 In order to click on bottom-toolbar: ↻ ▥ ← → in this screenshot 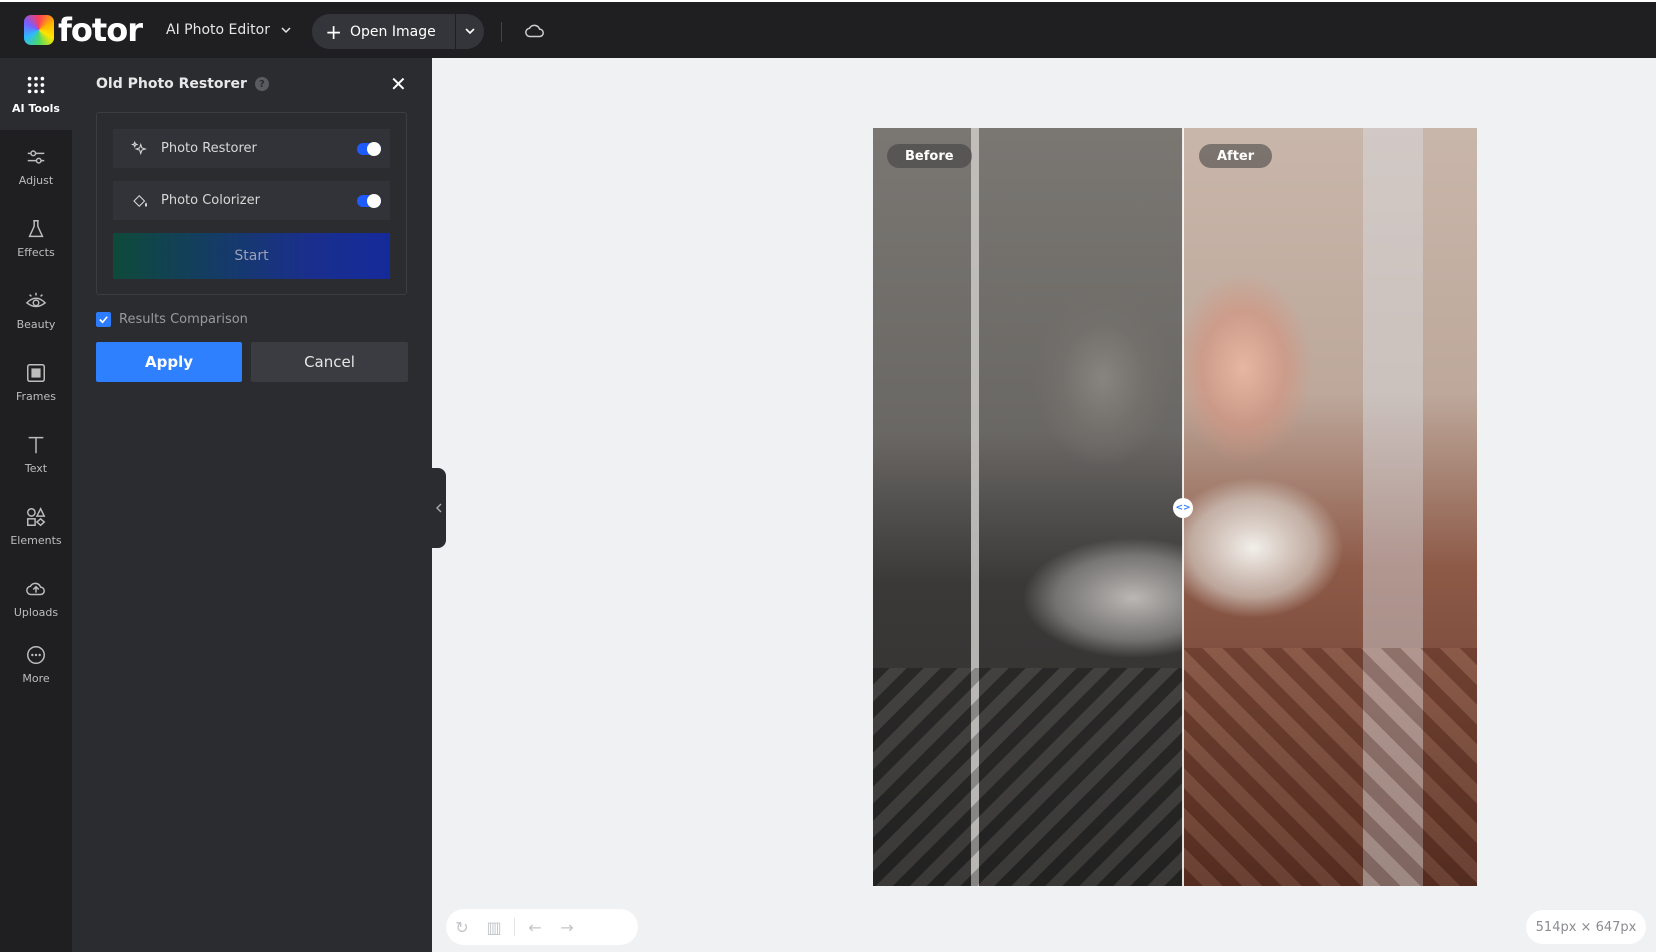, I will do `click(542, 927)`.